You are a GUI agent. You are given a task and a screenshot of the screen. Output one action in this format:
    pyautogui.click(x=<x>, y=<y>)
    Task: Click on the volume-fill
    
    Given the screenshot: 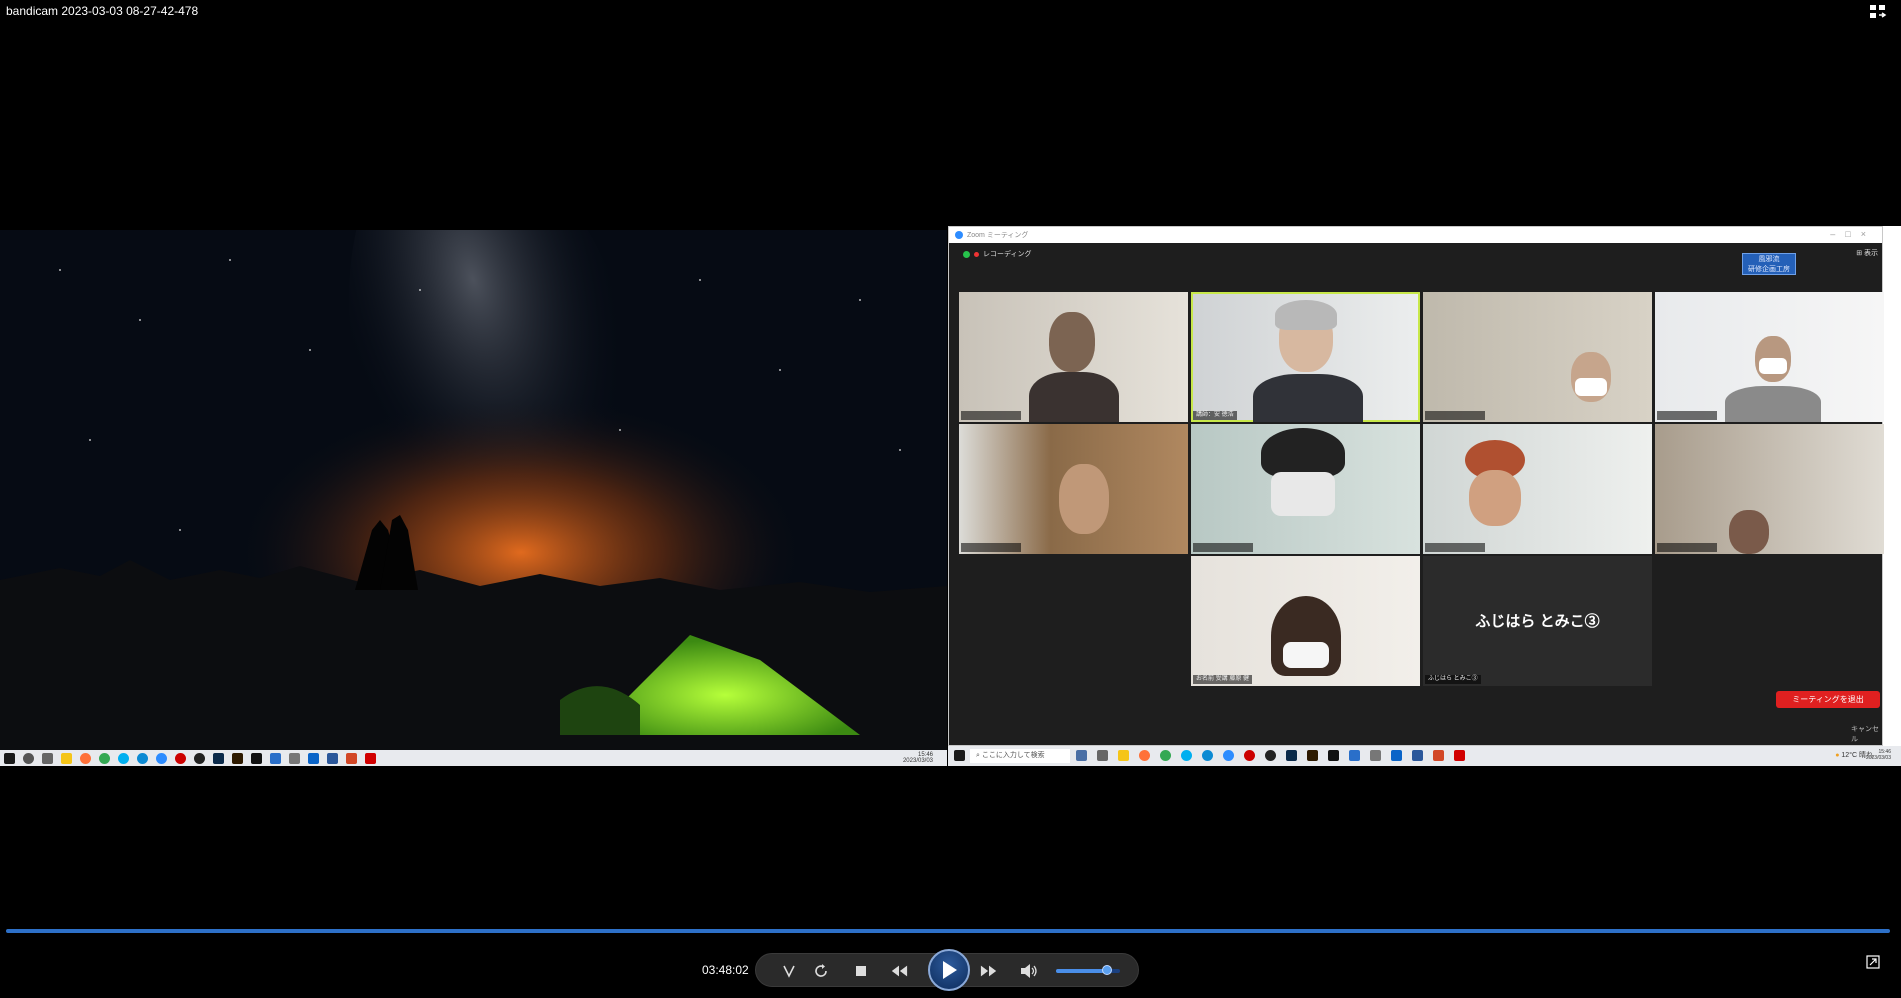 What is the action you would take?
    pyautogui.click(x=1082, y=971)
    